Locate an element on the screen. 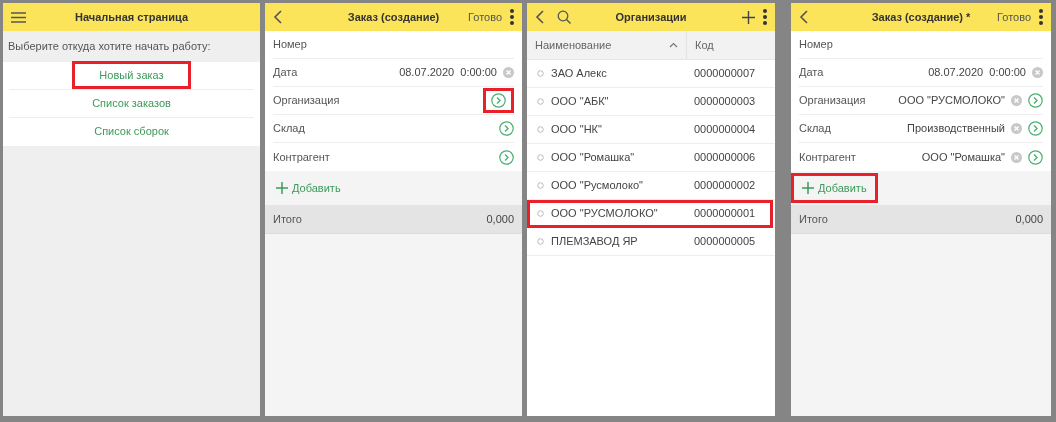 Image resolution: width=1056 pixels, height=422 pixels. org-name: ООО "Русмолоко" is located at coordinates (597, 186).